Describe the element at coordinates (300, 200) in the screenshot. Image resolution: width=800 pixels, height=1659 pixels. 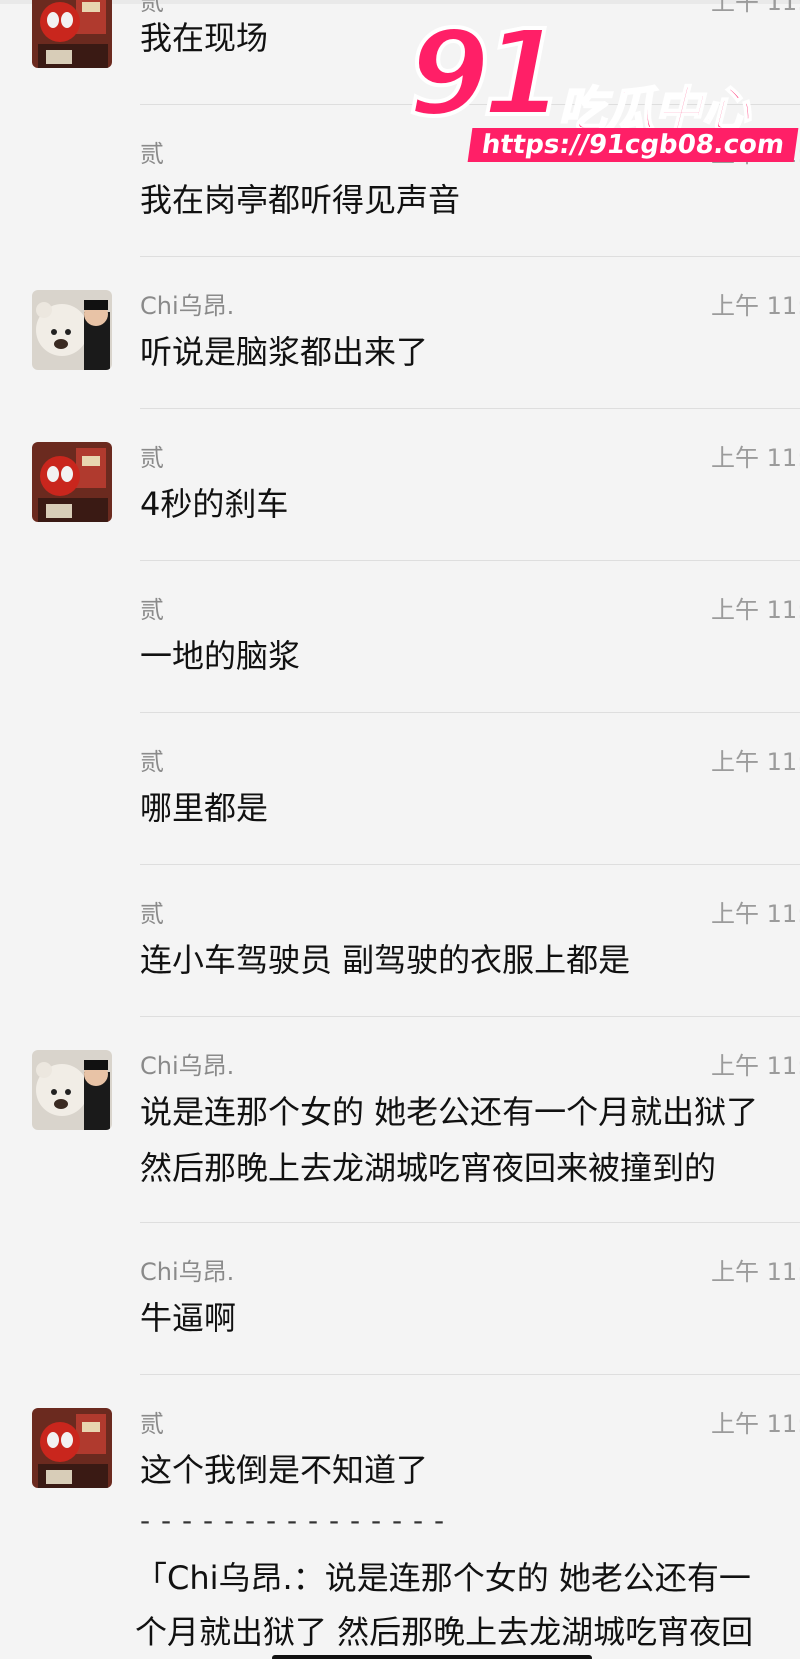
I see `message-text: 我在岗亭都听得见声音` at that location.